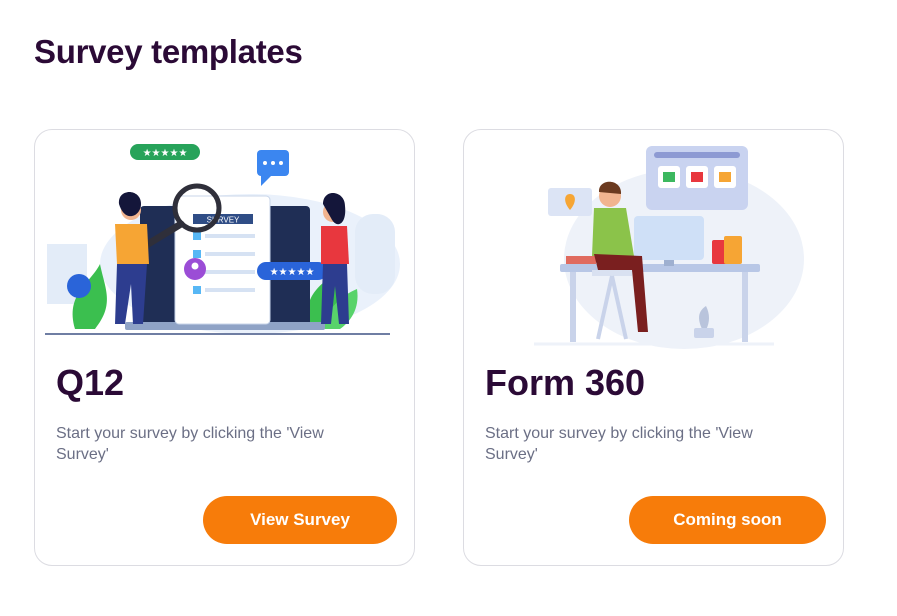  I want to click on page-title: Survey templates, so click(168, 51).